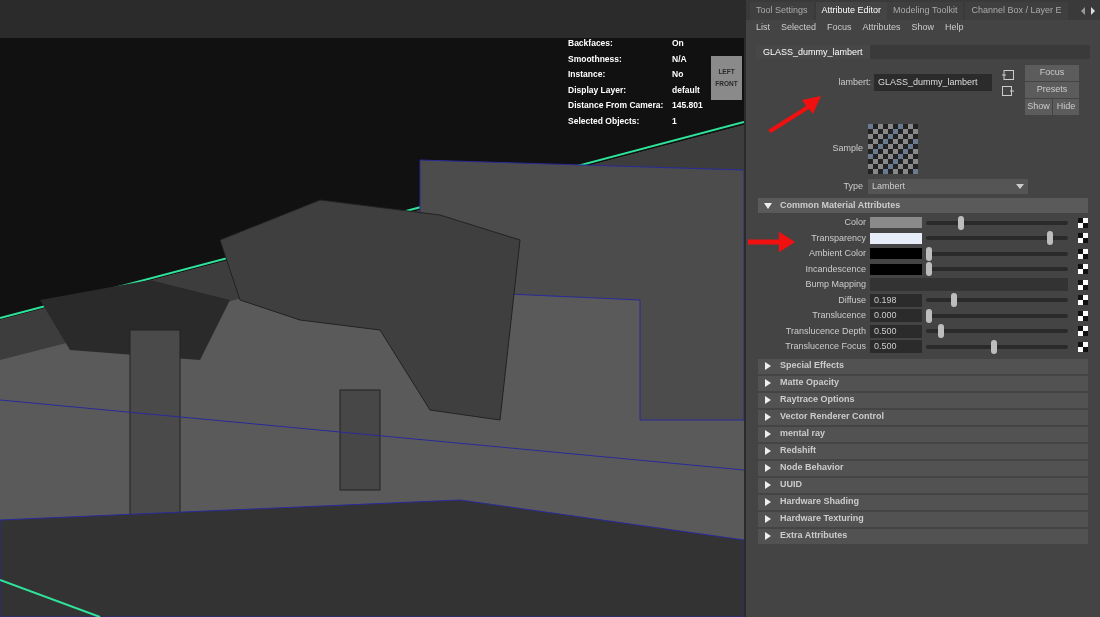  I want to click on menu-item: Selected, so click(799, 27).